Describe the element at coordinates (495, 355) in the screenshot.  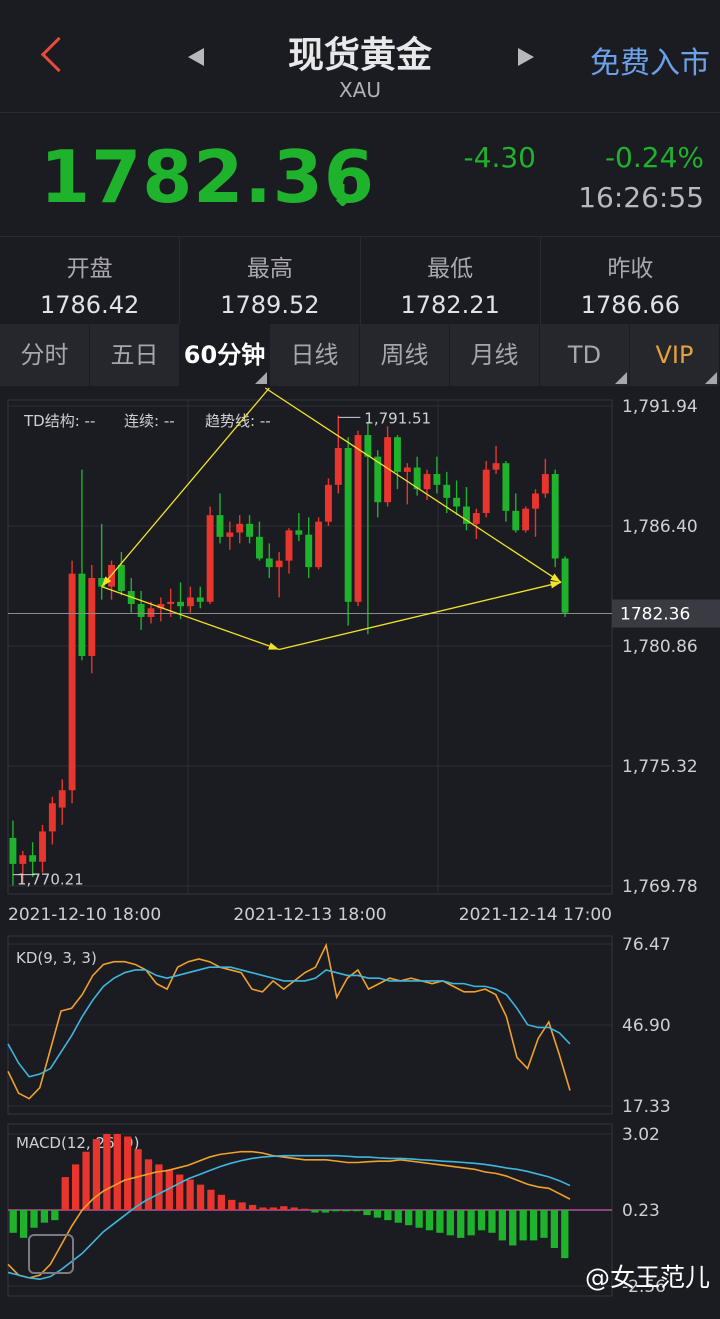
I see `tab-monthly: 月线` at that location.